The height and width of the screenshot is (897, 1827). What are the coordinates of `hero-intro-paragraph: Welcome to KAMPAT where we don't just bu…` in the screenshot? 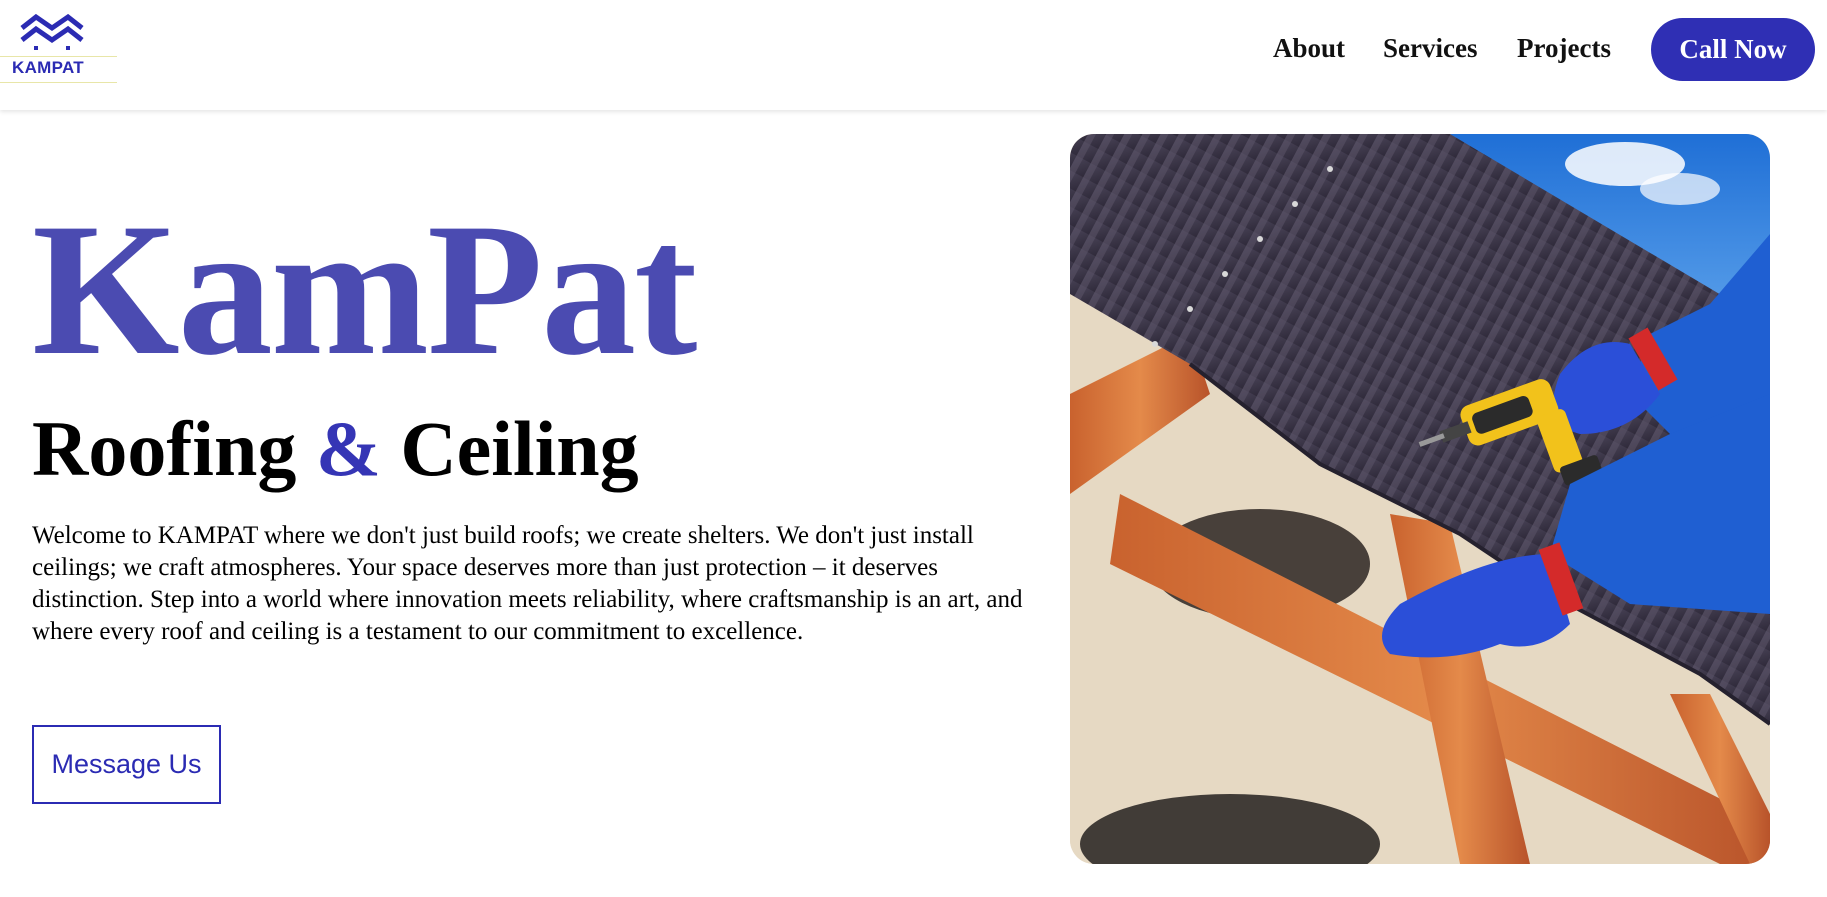 It's located at (527, 583).